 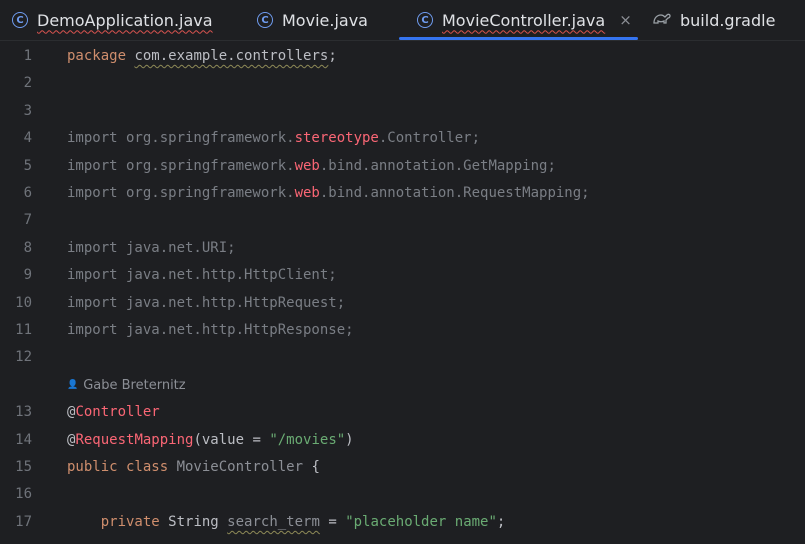 What do you see at coordinates (23, 467) in the screenshot?
I see `line-number: 15` at bounding box center [23, 467].